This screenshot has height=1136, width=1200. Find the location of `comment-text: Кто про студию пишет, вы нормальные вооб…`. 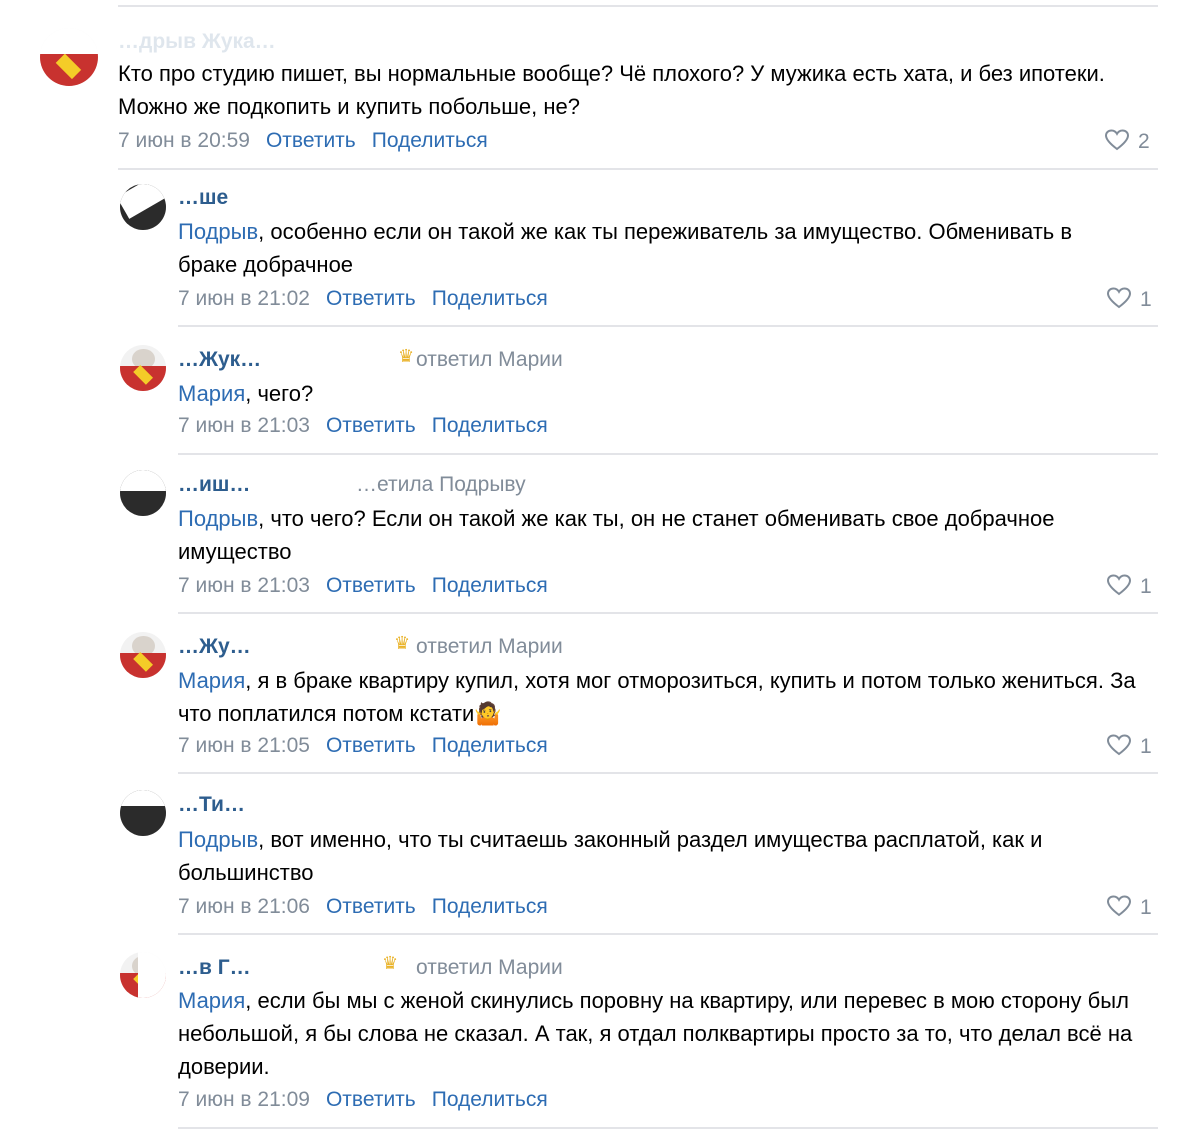

comment-text: Кто про студию пишет, вы нормальные вооб… is located at coordinates (611, 90).